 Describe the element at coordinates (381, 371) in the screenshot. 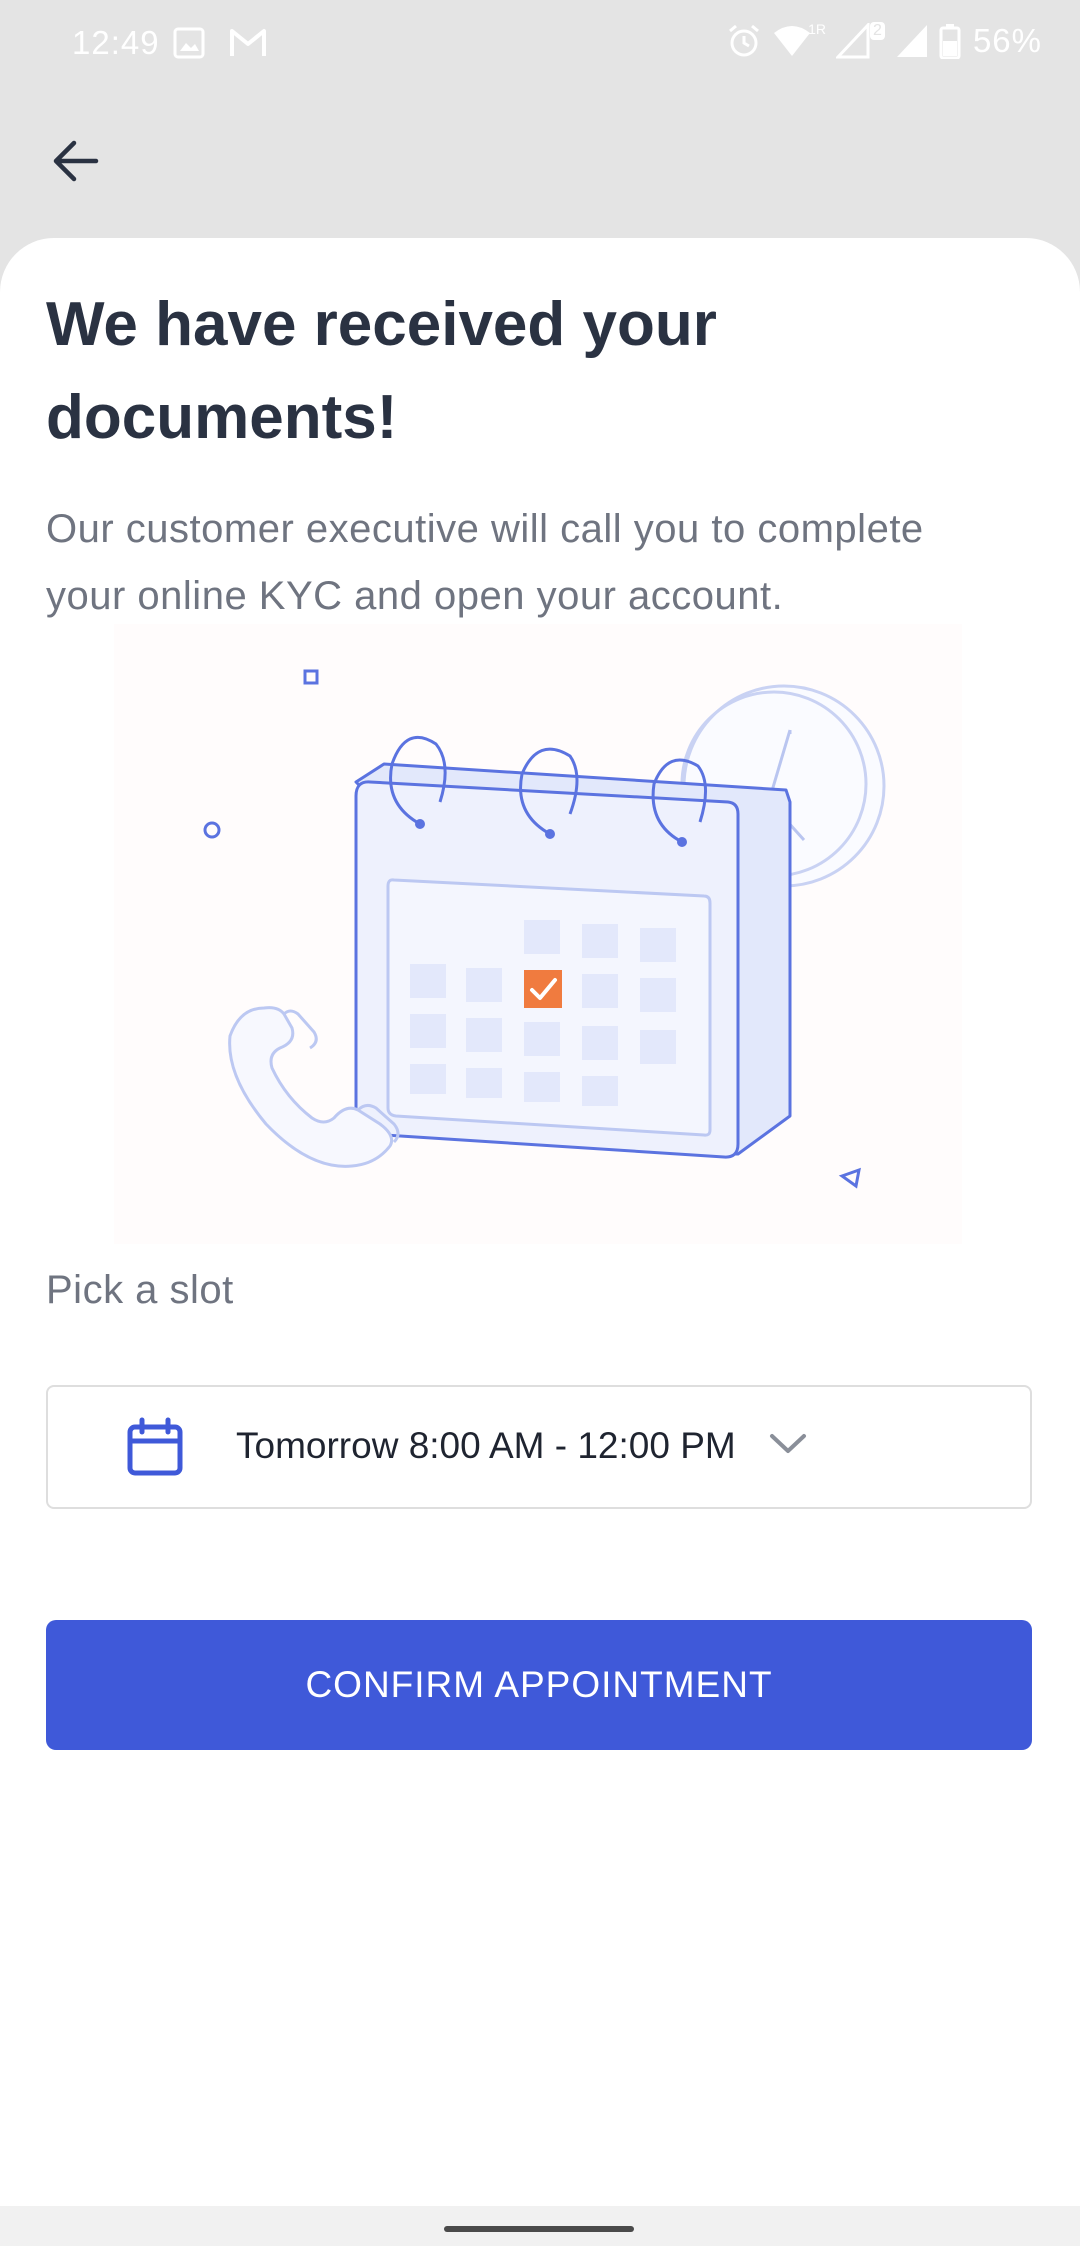

I see `page-title: We have received your documents!` at that location.